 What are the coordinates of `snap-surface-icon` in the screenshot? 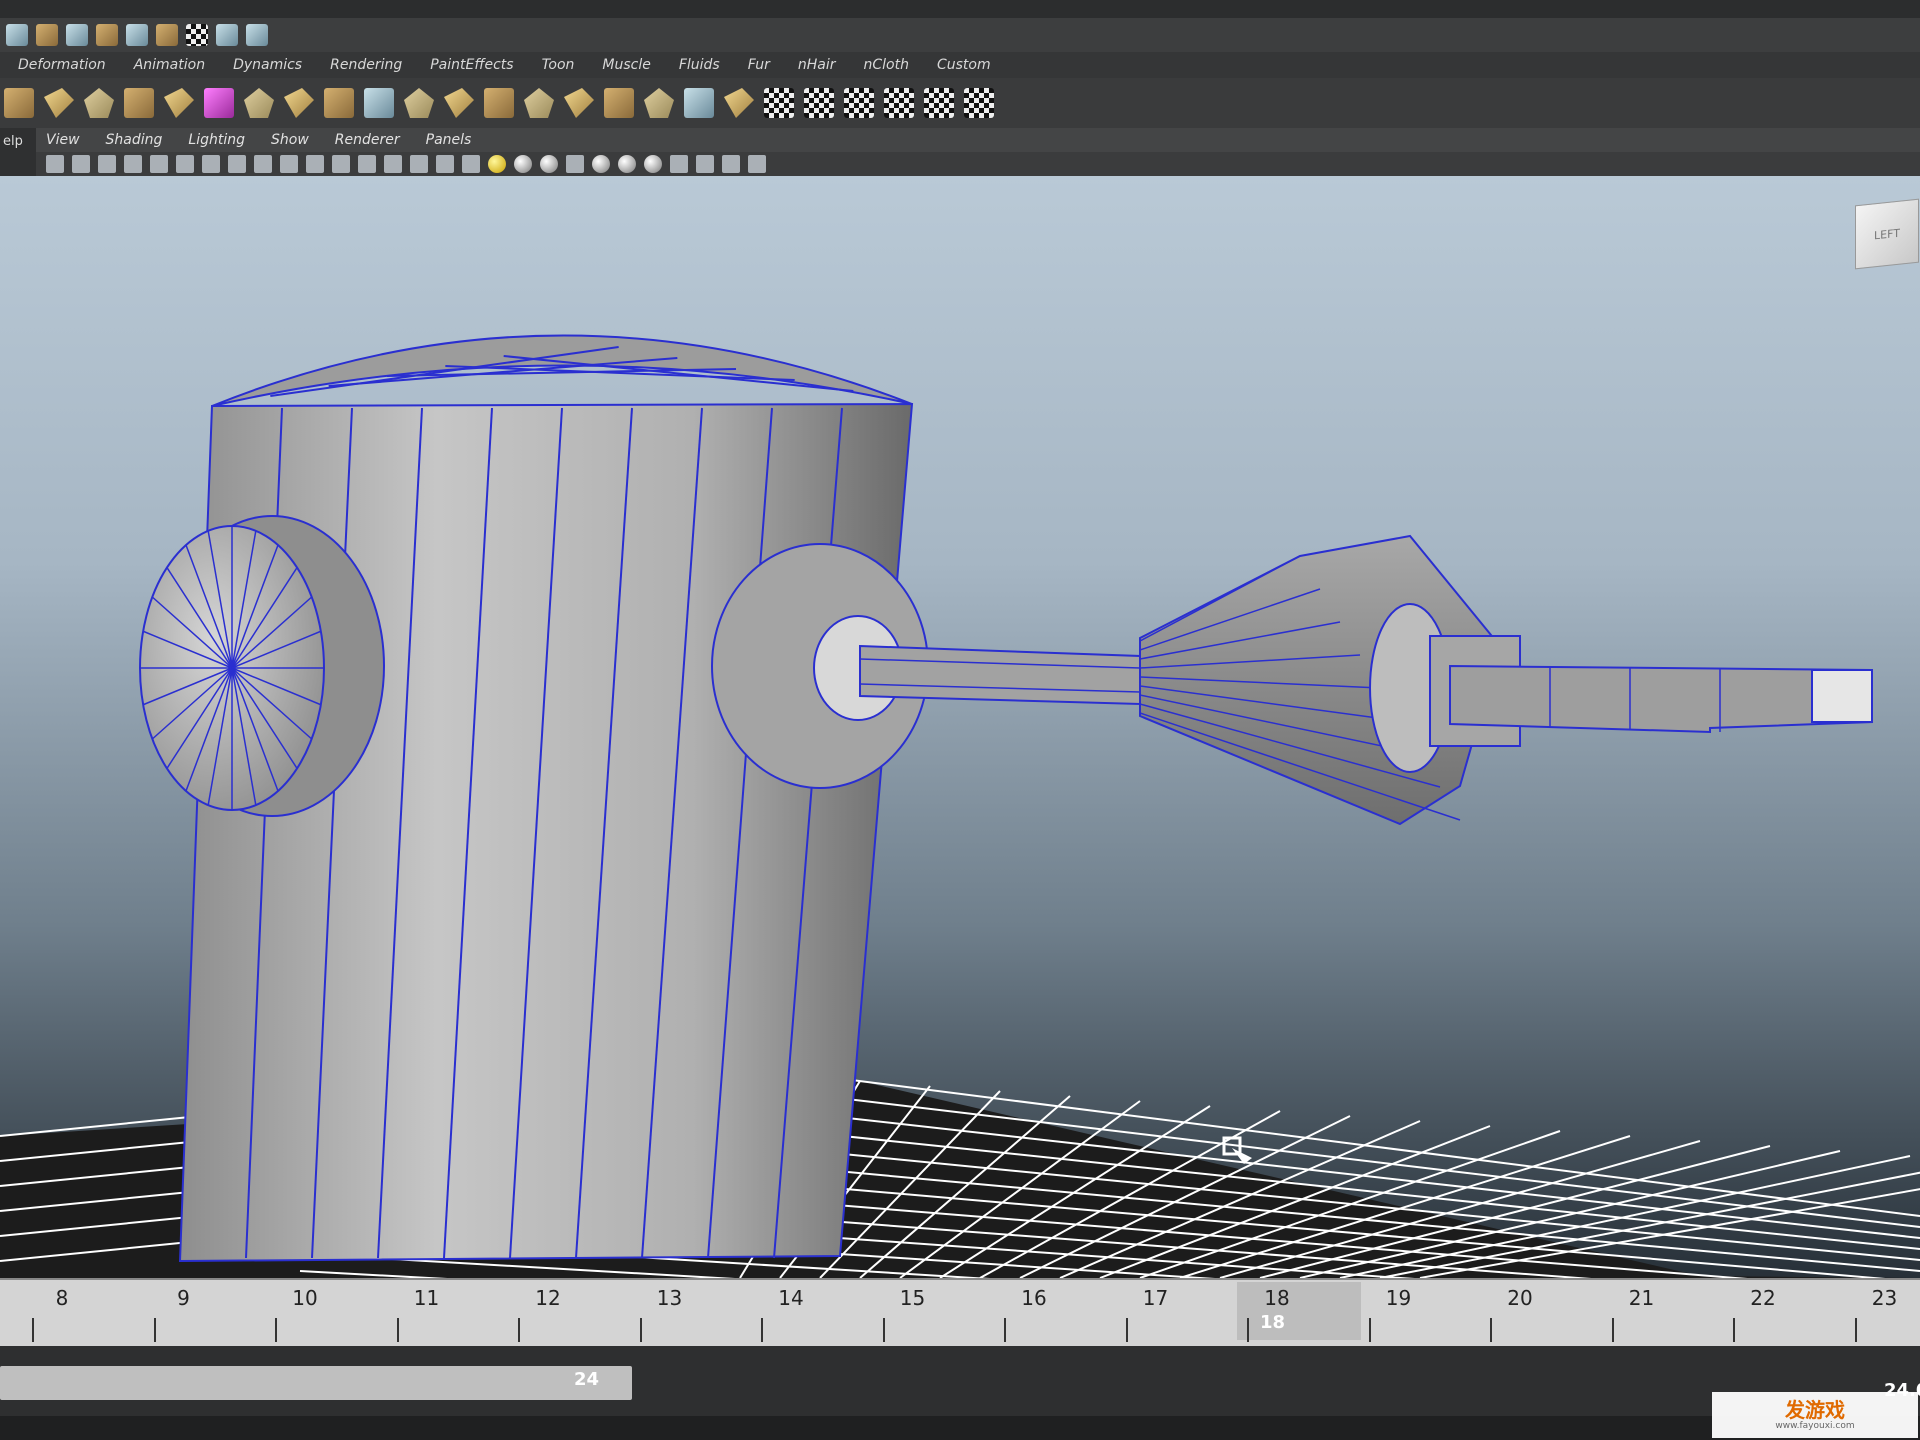 It's located at (167, 35).